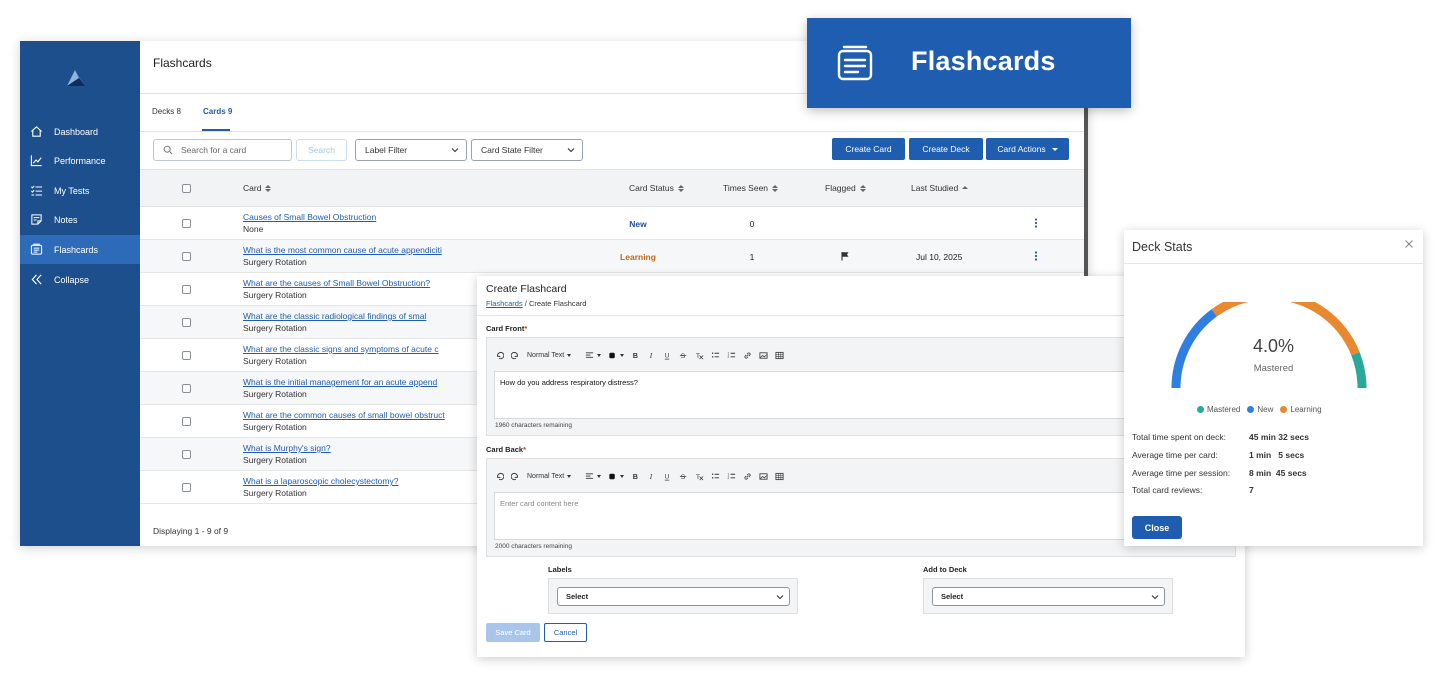 This screenshot has width=1448, height=680. I want to click on legend-label: New, so click(1265, 409).